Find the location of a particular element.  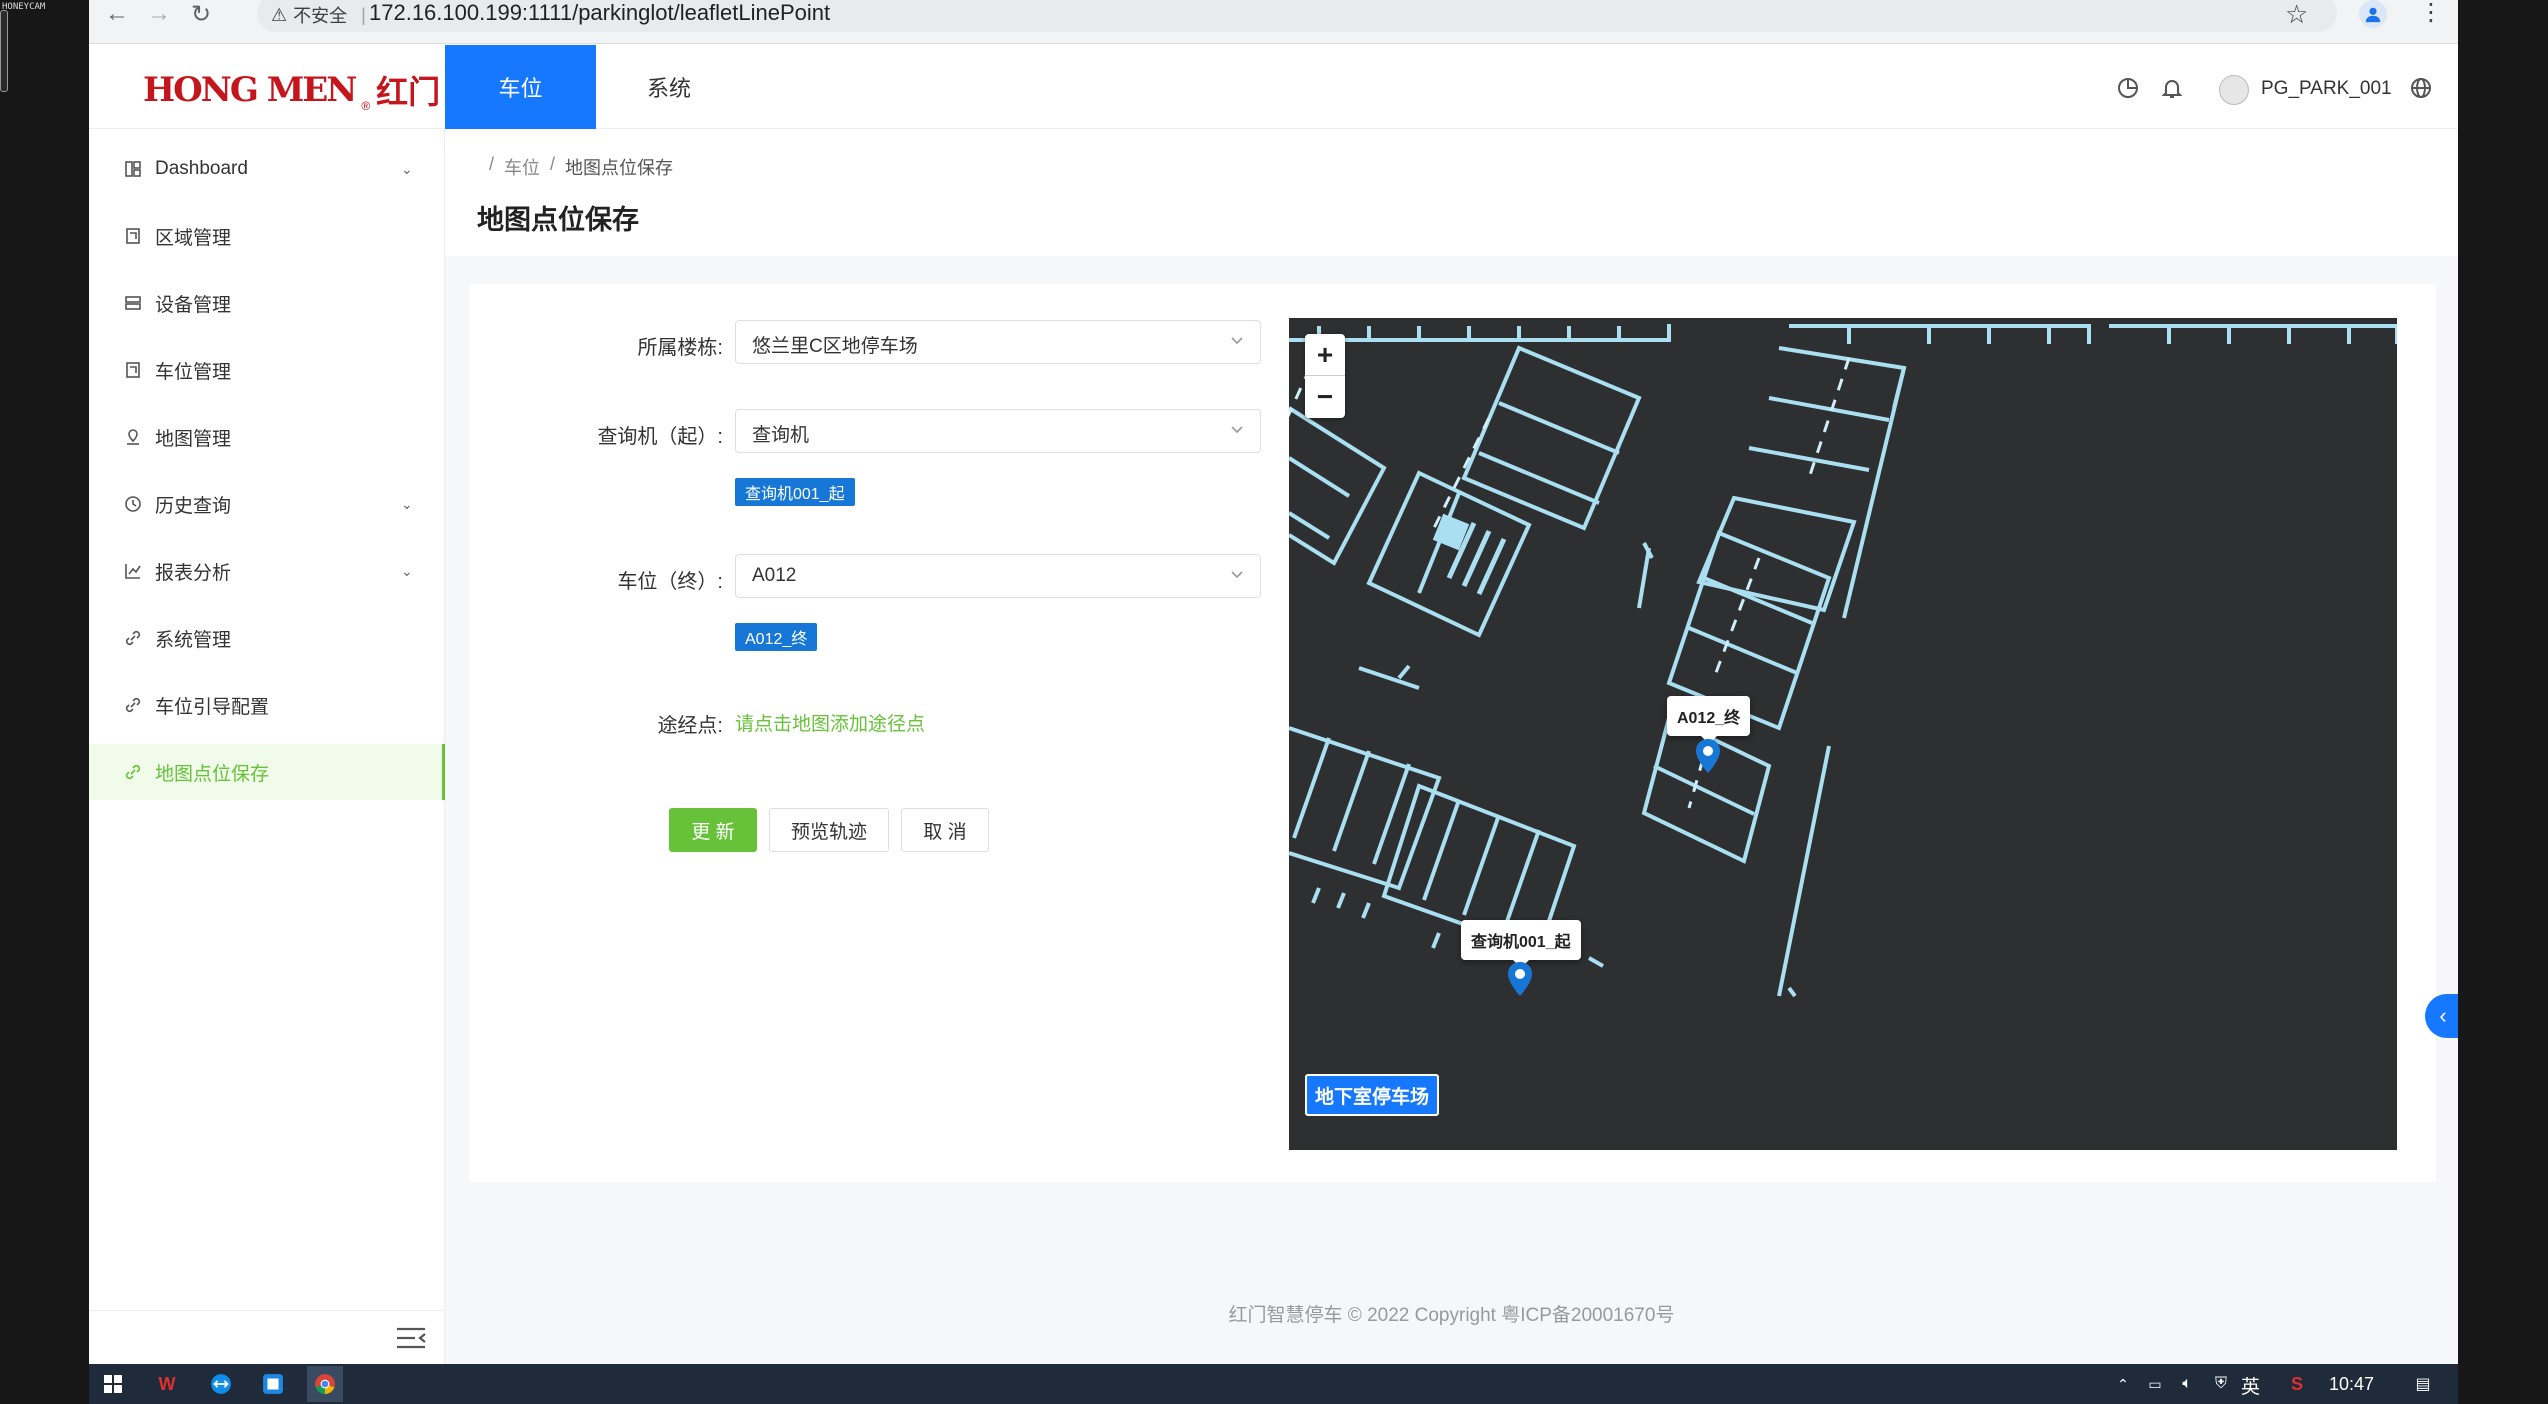

sidebar-item-report: 报表分析 ⌄ is located at coordinates (267, 571).